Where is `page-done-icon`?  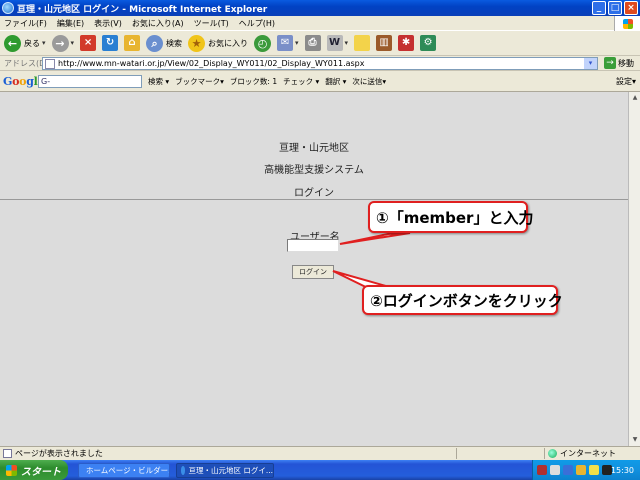
page-done-icon is located at coordinates (7, 453).